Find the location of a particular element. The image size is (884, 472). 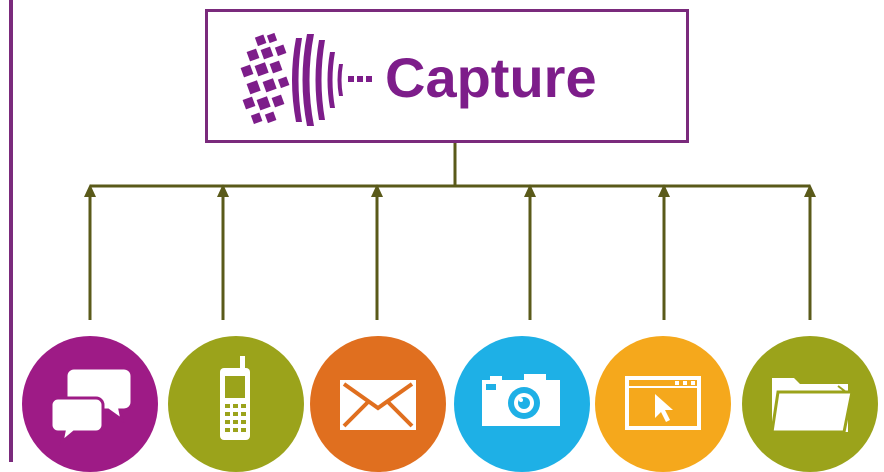

channel-email is located at coordinates (378, 404).